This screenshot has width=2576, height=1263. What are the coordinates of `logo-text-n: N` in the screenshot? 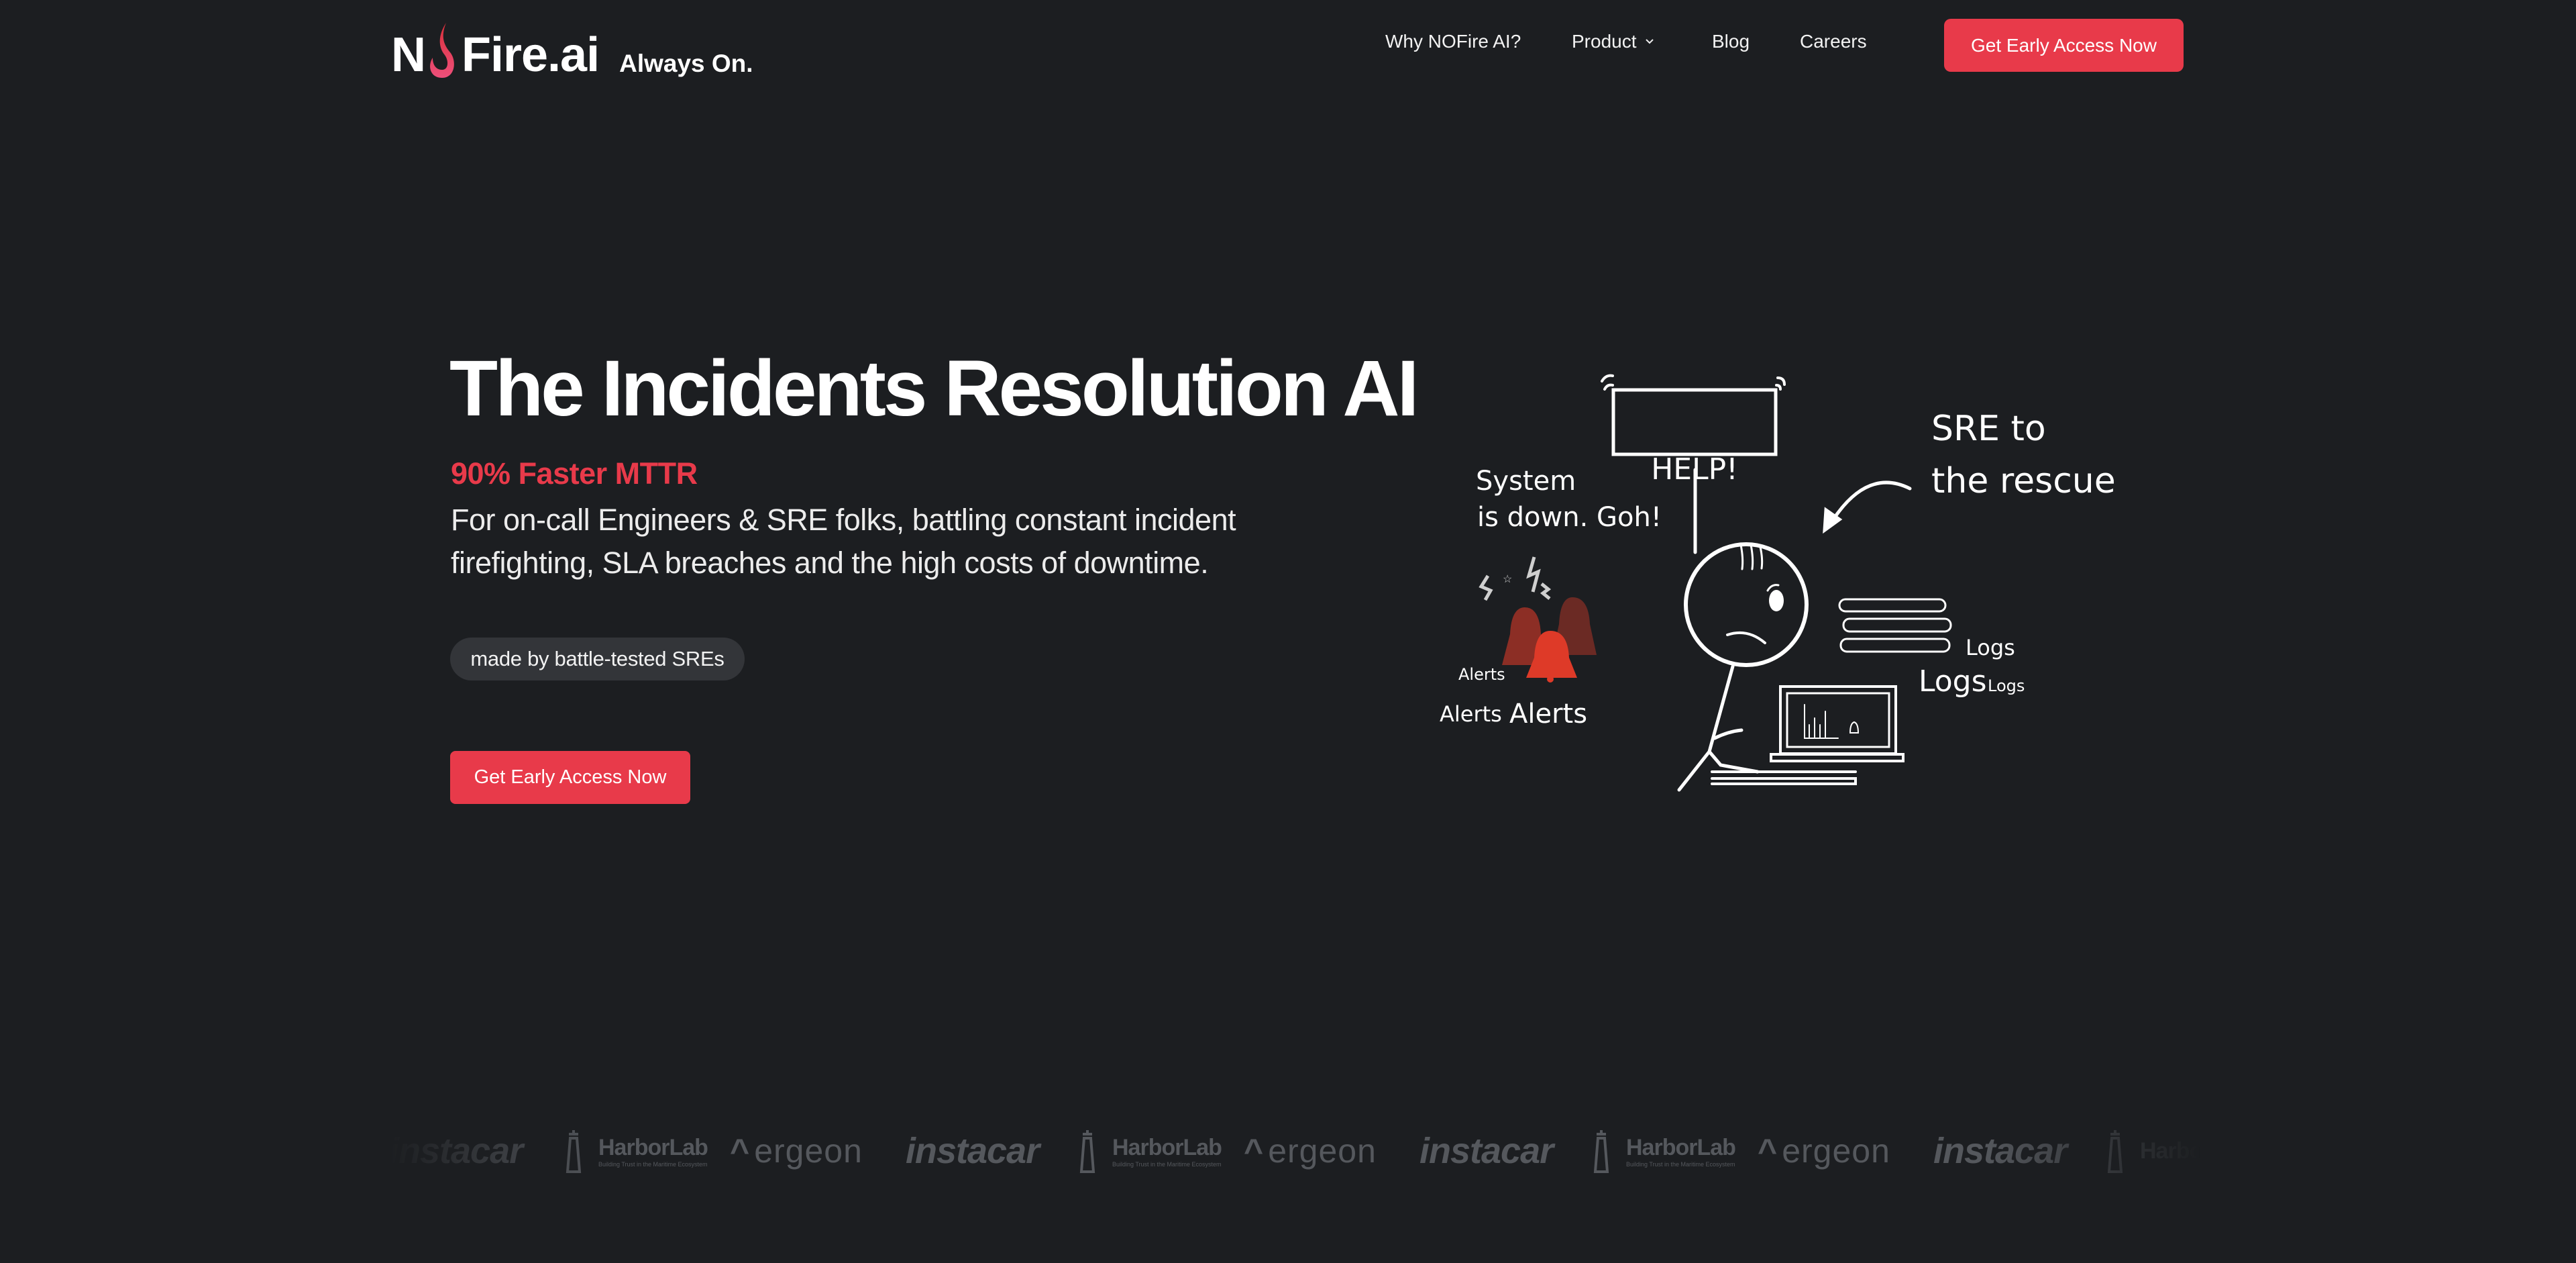 It's located at (408, 55).